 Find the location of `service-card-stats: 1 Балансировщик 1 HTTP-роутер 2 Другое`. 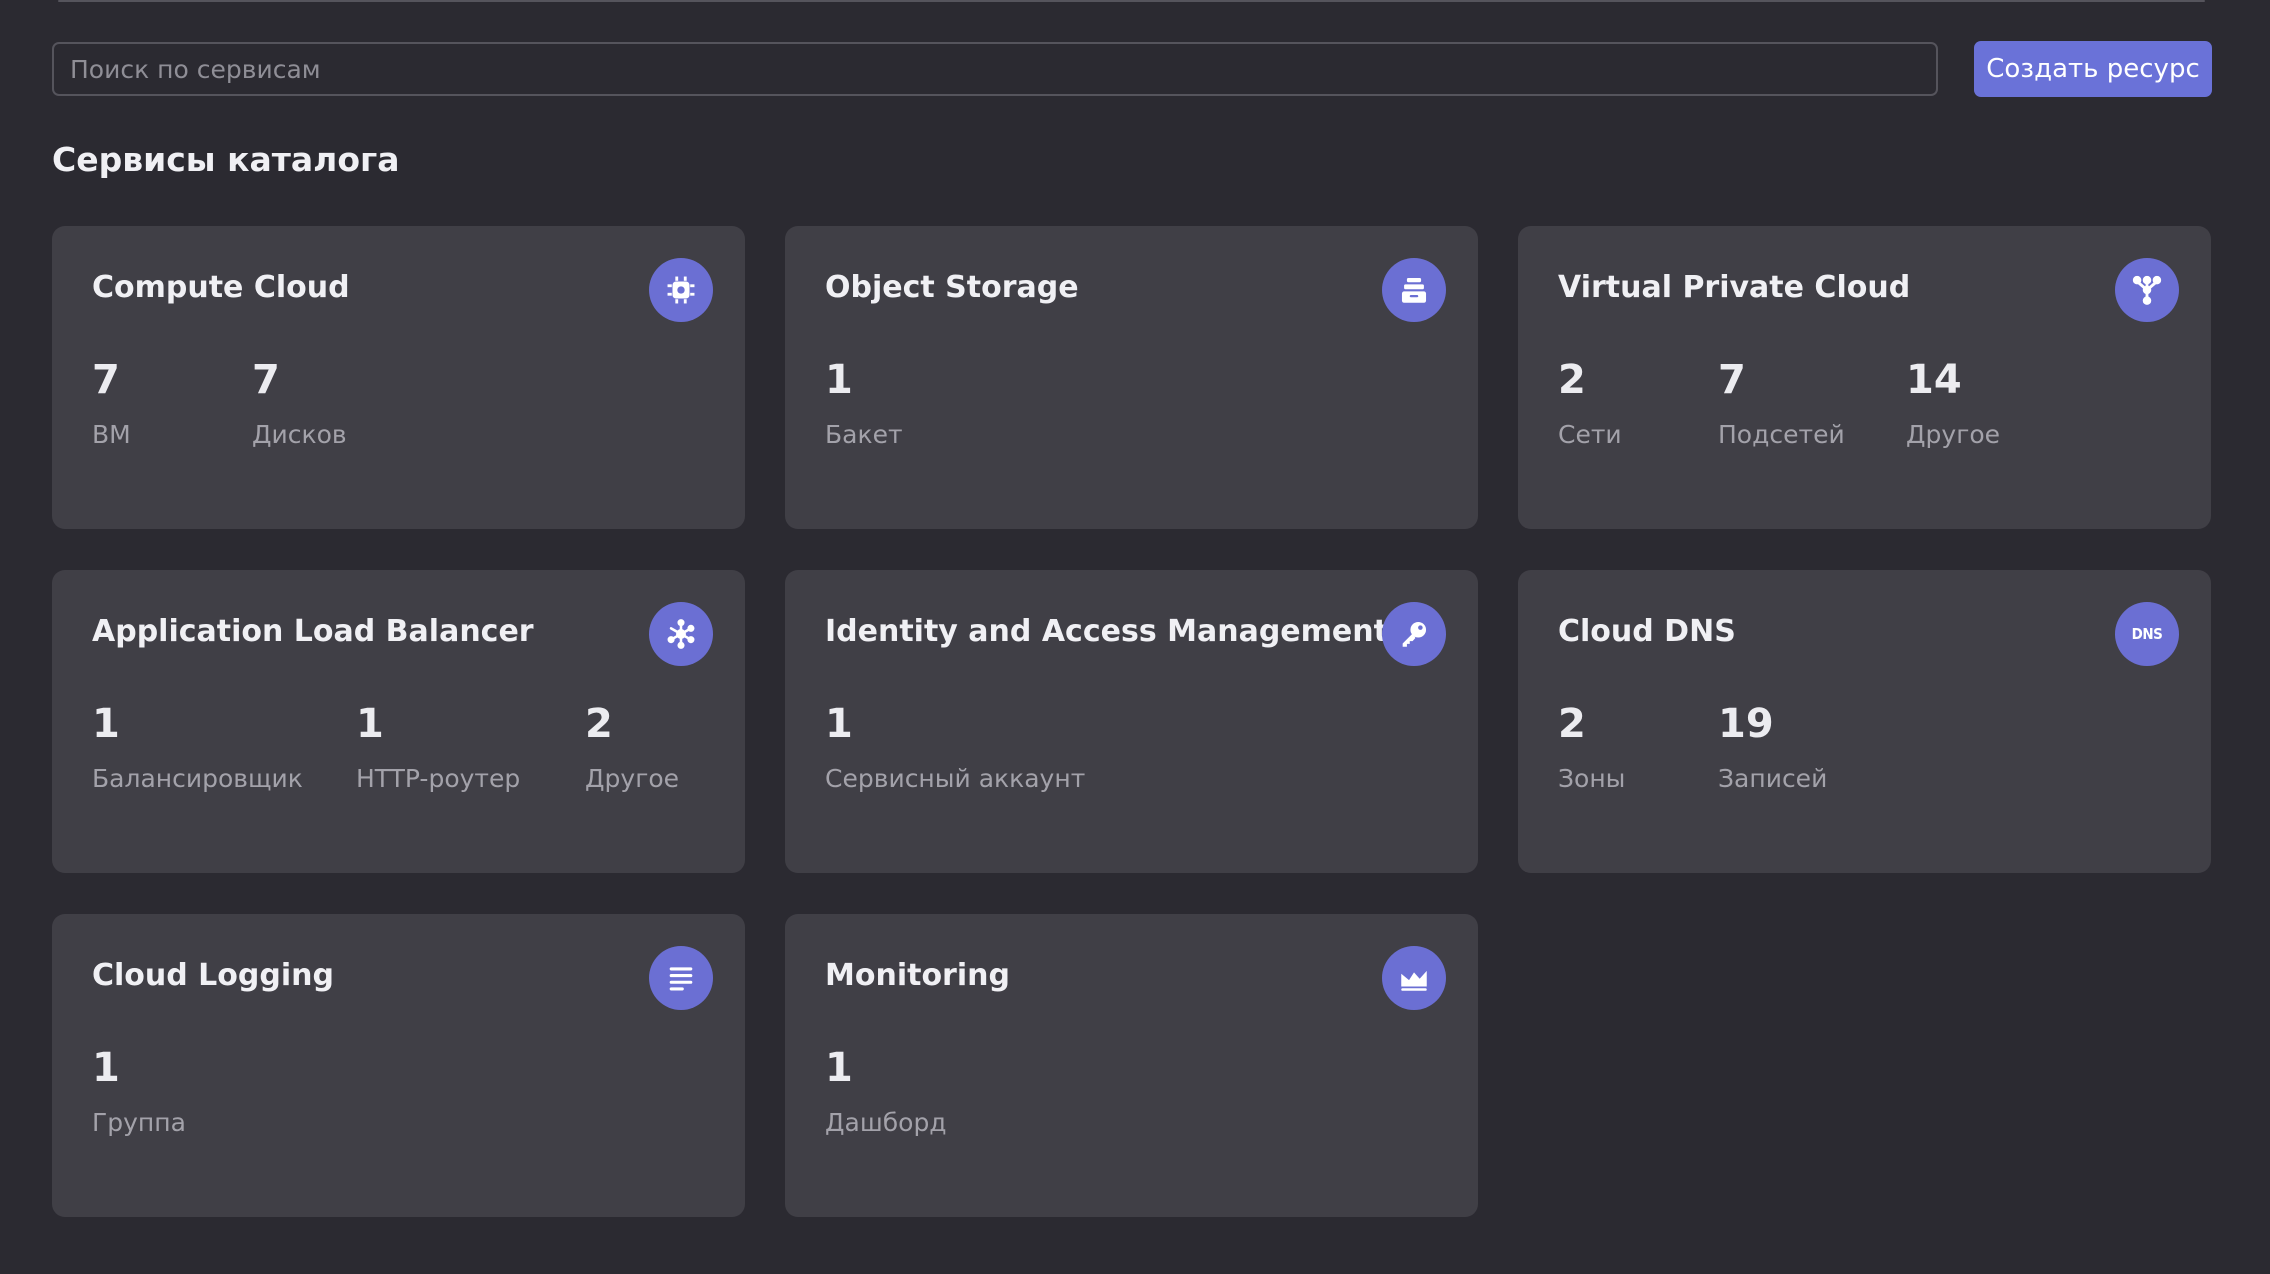

service-card-stats: 1 Балансировщик 1 HTTP-роутер 2 Другое is located at coordinates (398, 748).